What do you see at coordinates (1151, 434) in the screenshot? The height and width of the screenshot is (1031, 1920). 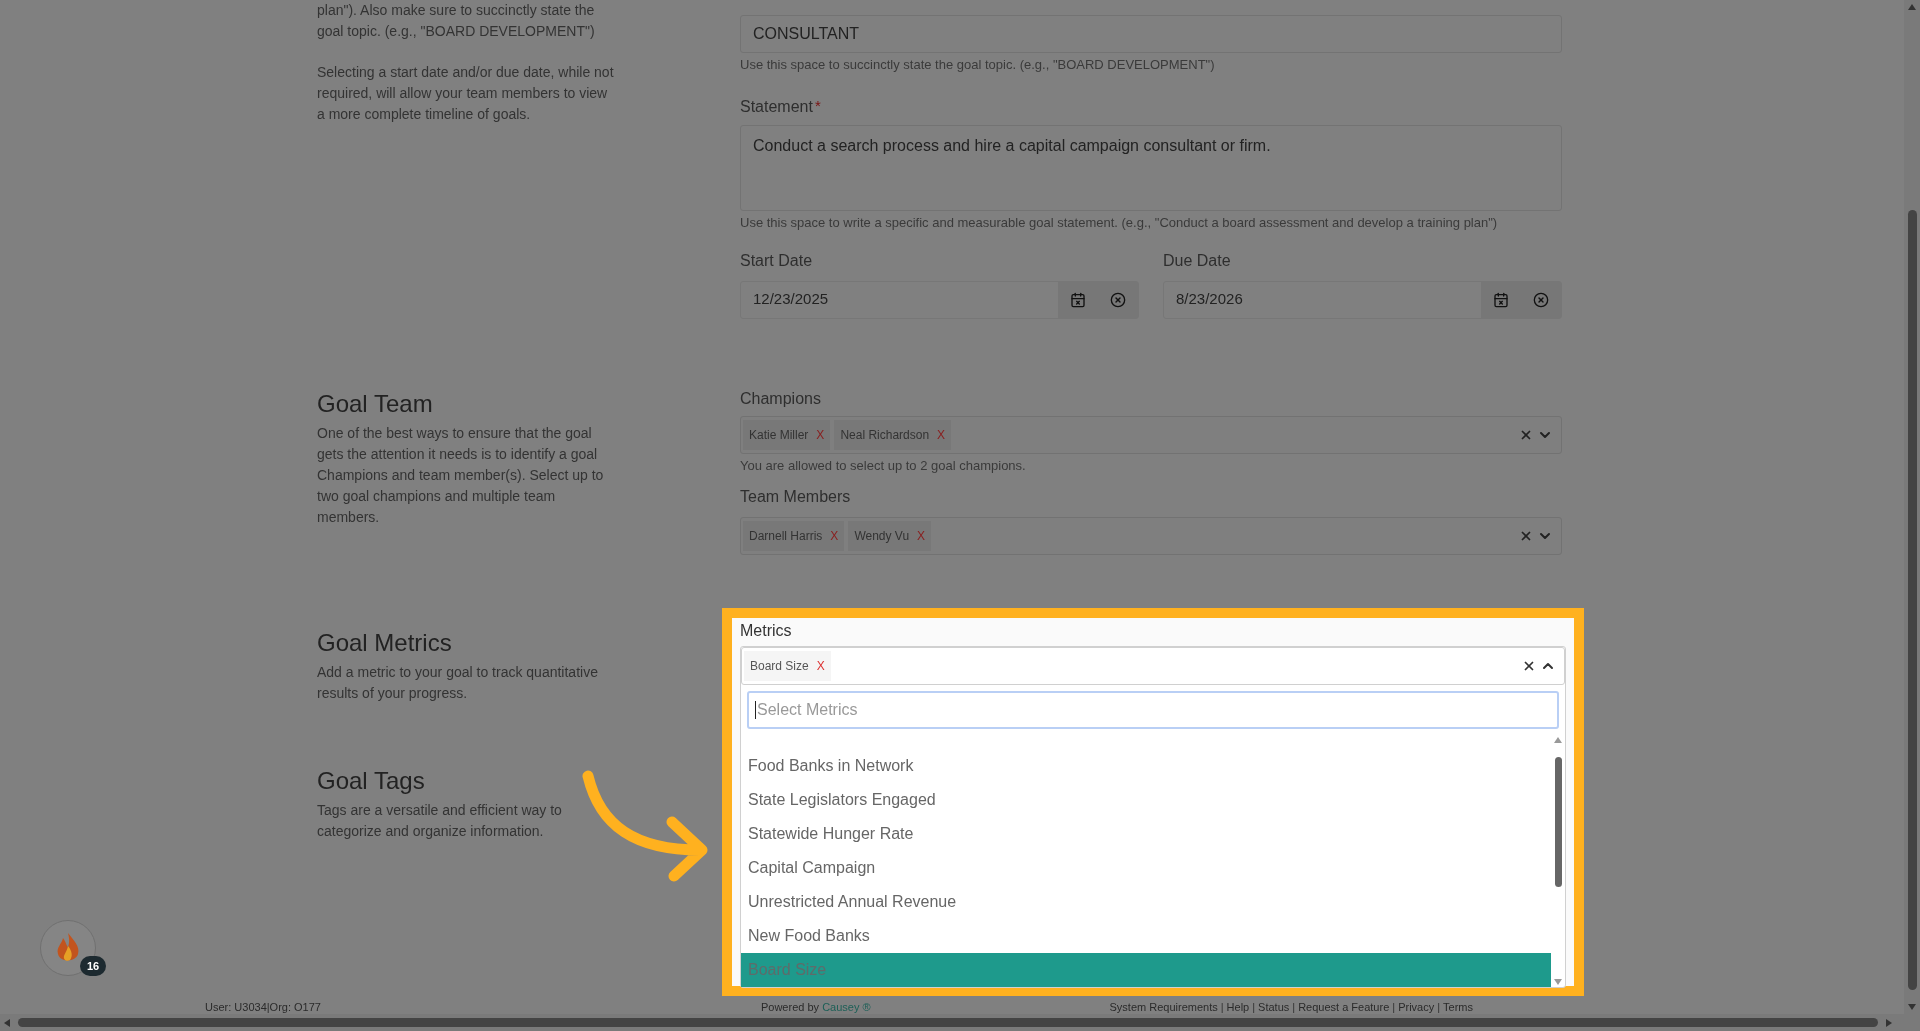 I see `multi-select-field: Katie Miller X Neal Richardson X` at bounding box center [1151, 434].